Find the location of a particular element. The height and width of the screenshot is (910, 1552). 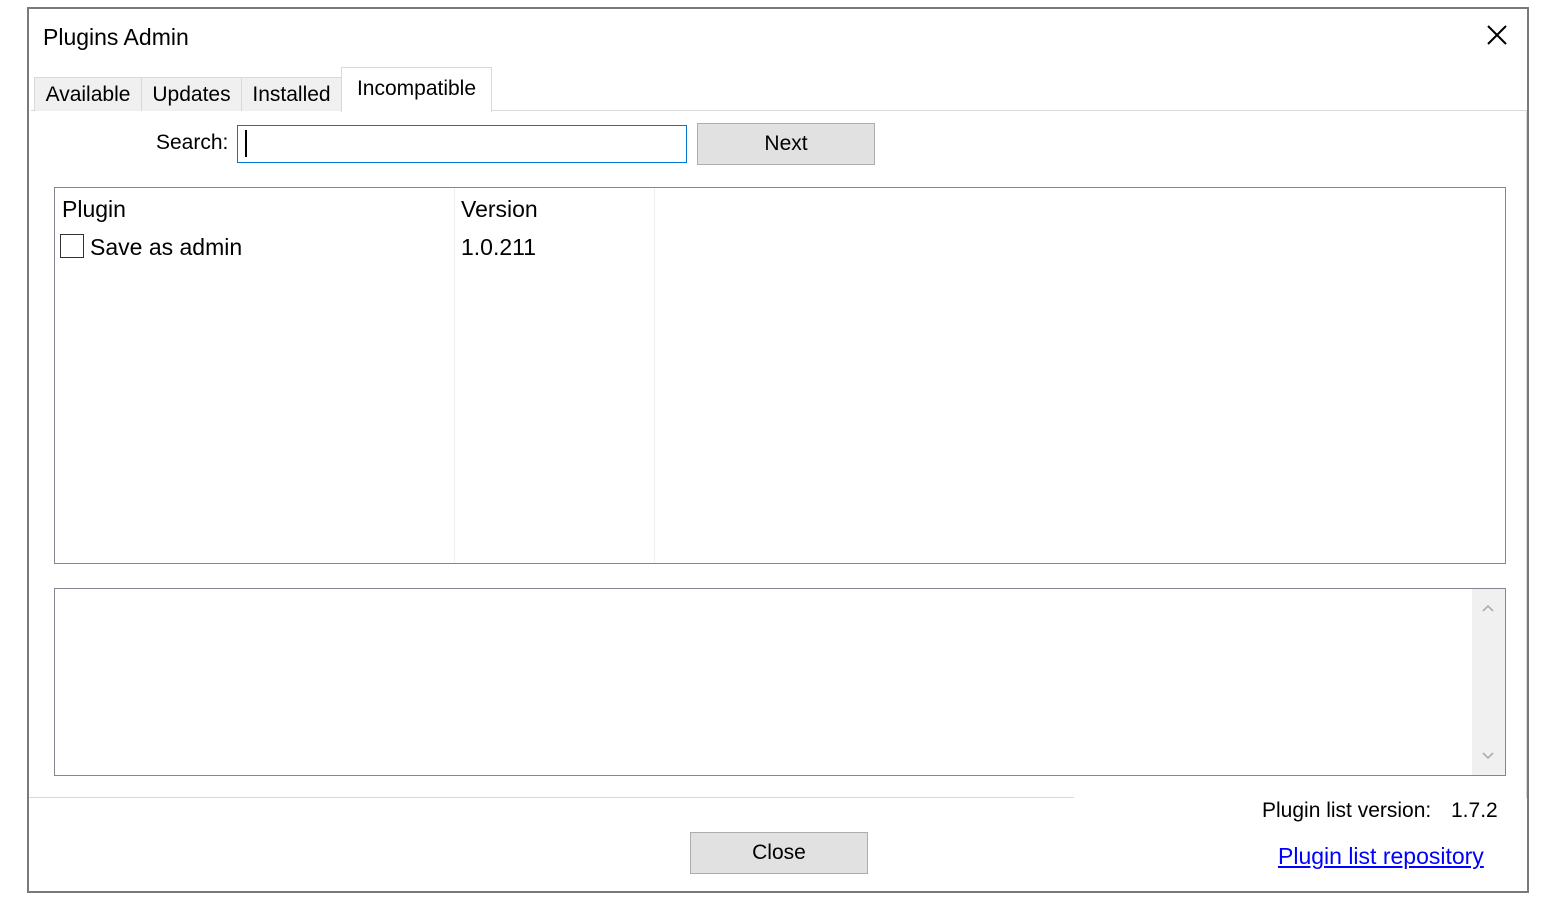

window-title: Plugins Admin is located at coordinates (116, 37).